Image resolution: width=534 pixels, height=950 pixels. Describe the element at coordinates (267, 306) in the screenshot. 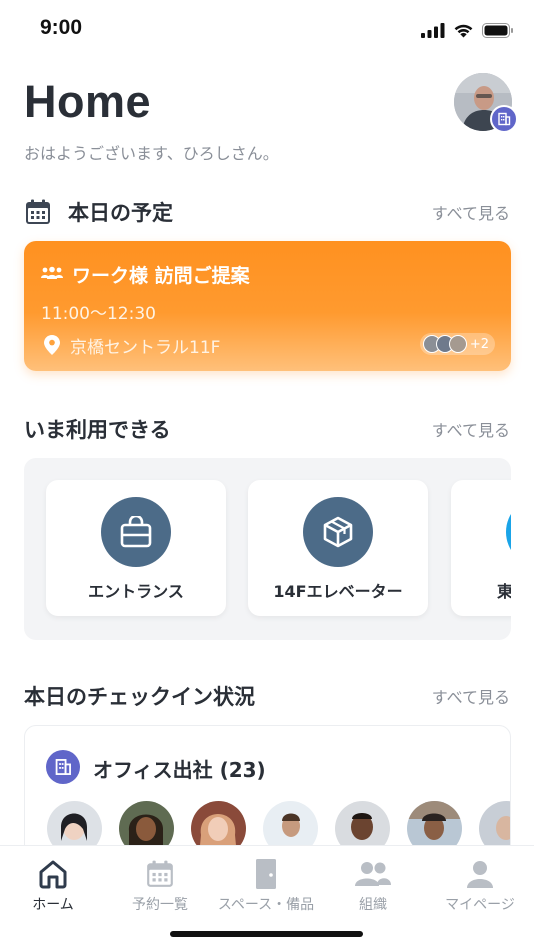

I see `event-card: ワーク様 訪問ご提案 11:00〜12:30 京橋セントラル11F +2` at that location.